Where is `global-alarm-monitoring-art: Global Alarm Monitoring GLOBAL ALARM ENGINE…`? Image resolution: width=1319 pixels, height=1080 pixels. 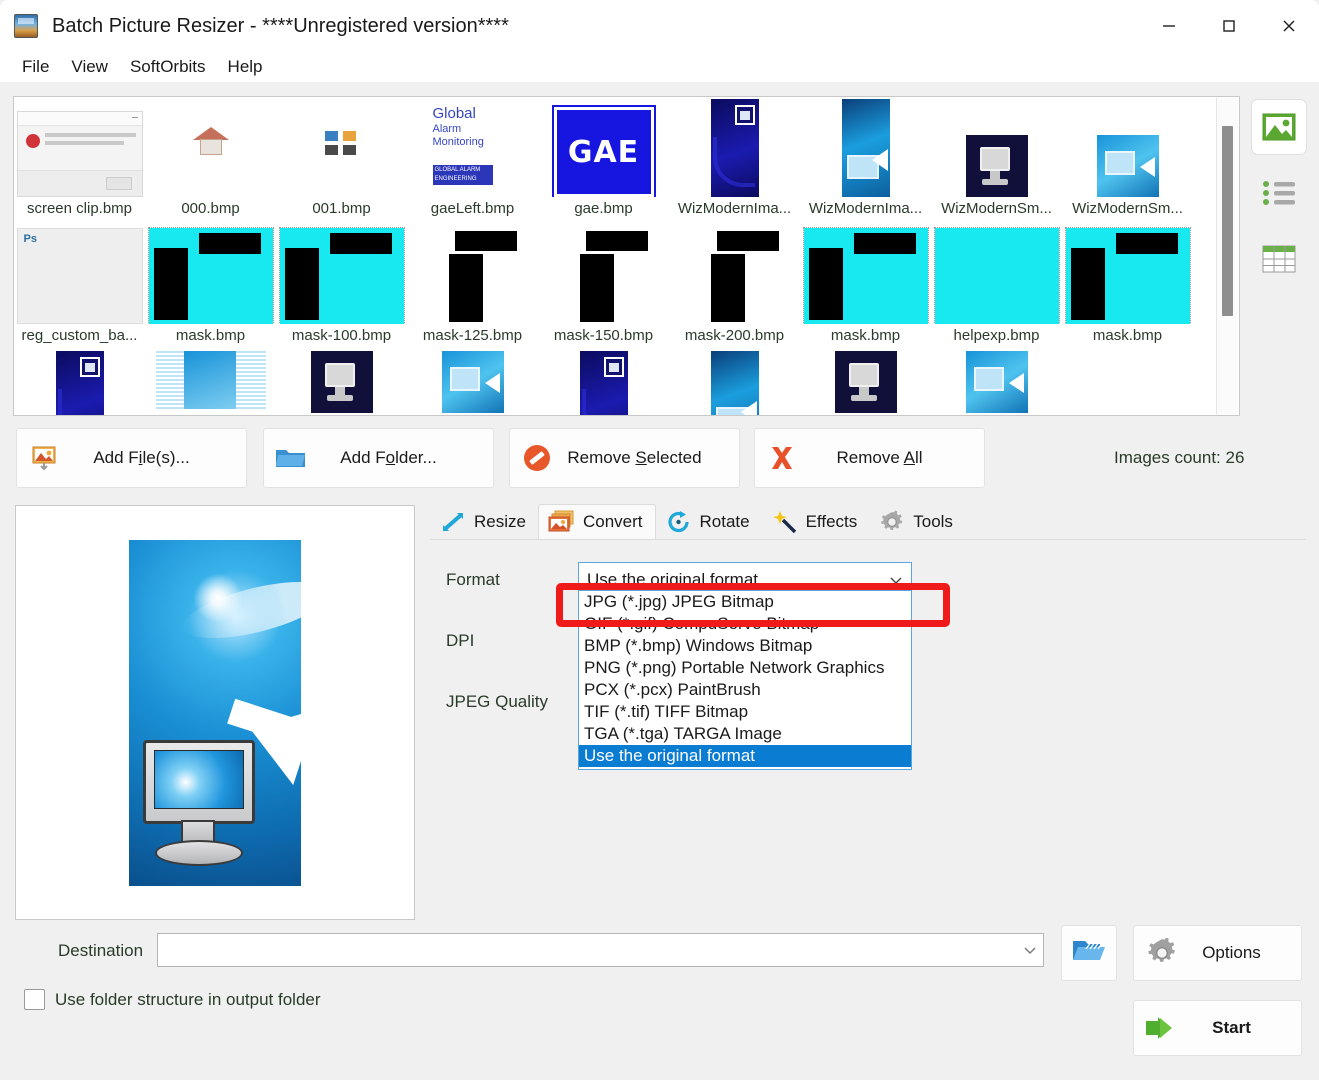 global-alarm-monitoring-art: Global Alarm Monitoring GLOBAL ALARM ENGINE… is located at coordinates (473, 151).